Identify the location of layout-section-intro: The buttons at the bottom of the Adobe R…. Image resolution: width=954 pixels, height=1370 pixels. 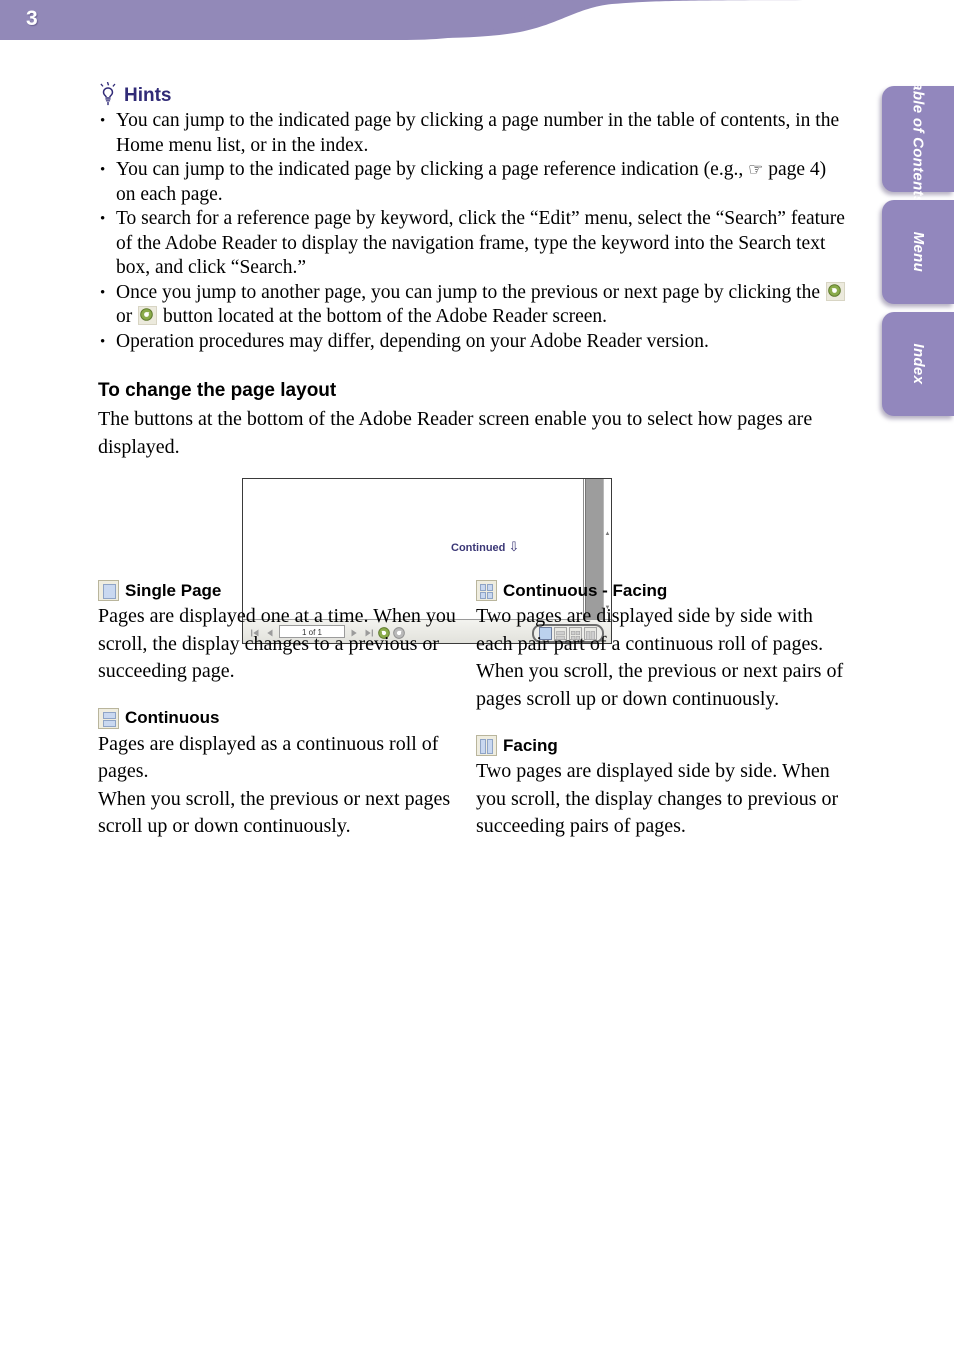
(455, 433).